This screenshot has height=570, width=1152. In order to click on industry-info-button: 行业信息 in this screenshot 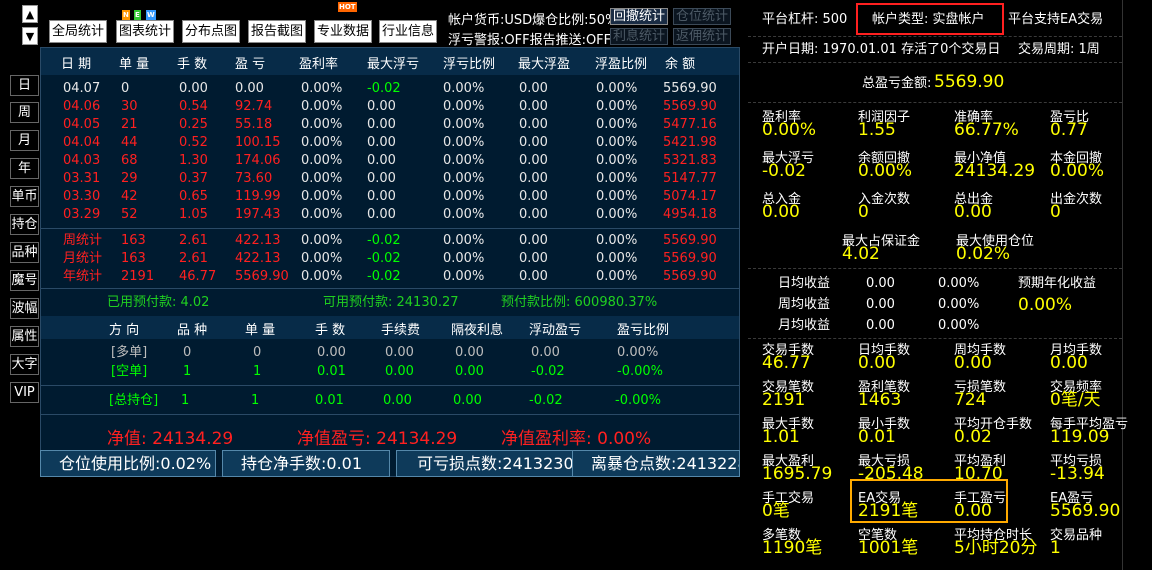, I will do `click(408, 31)`.